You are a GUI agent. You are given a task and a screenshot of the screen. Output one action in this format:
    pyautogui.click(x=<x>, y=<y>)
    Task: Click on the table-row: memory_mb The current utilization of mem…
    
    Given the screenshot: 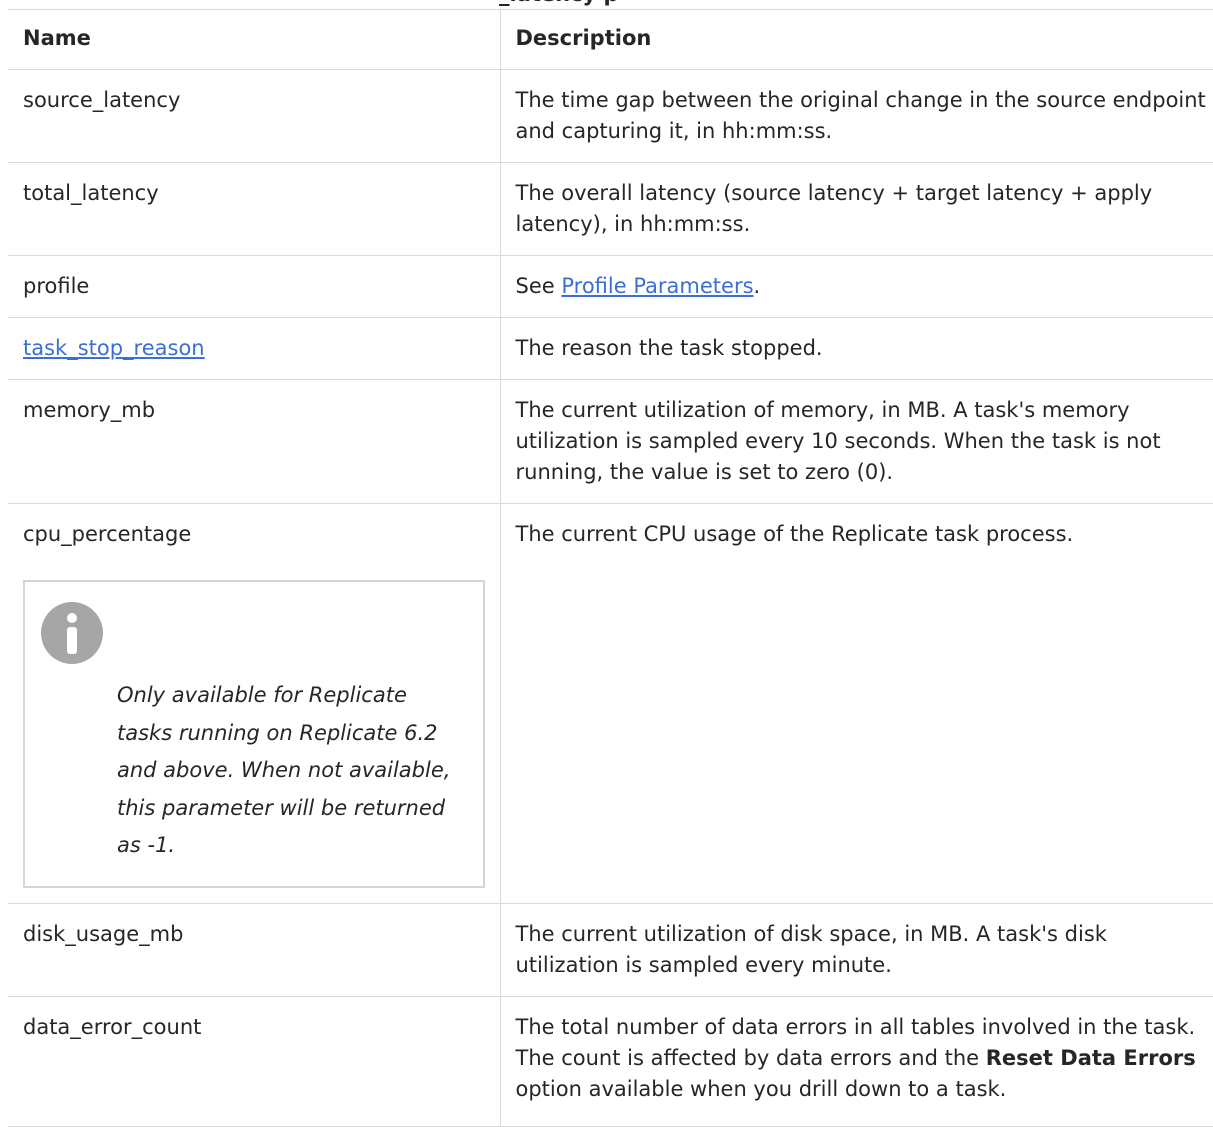 What is the action you would take?
    pyautogui.click(x=610, y=441)
    